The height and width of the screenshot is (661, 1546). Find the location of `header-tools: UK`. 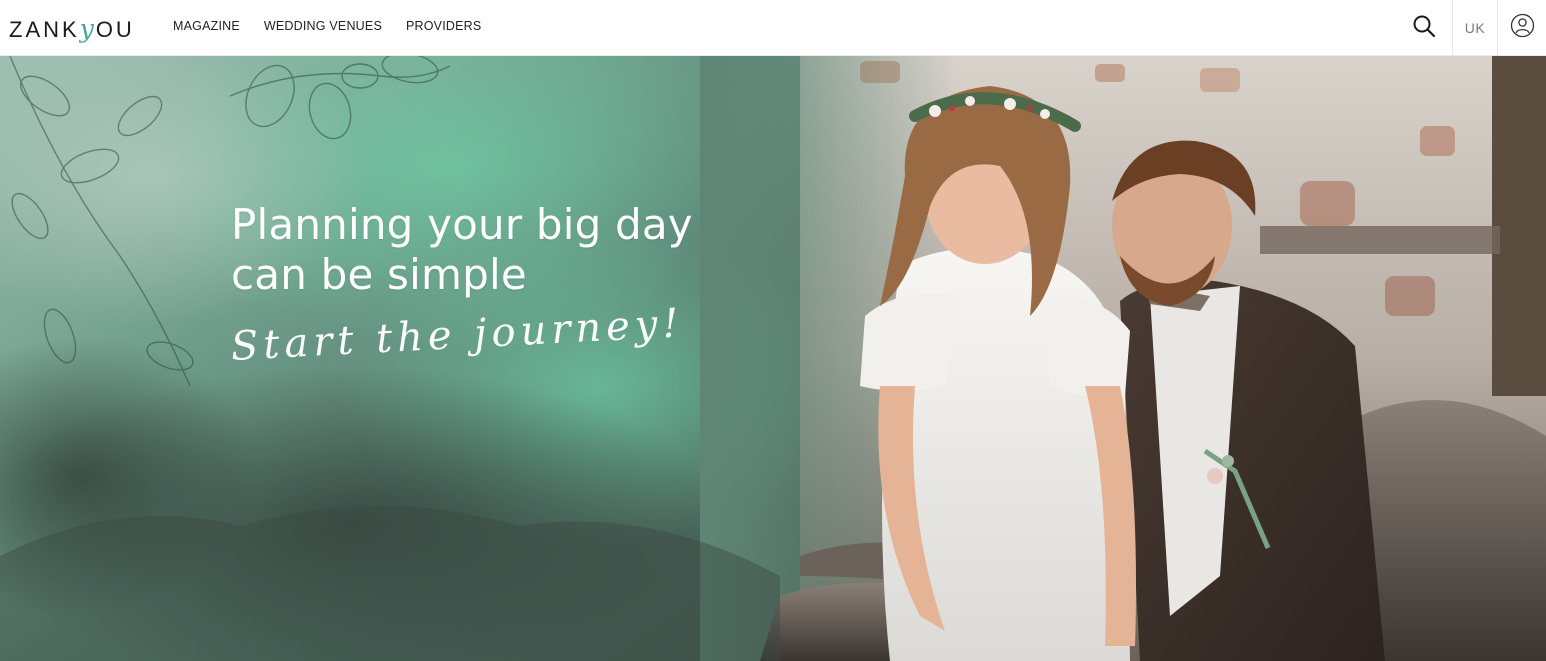

header-tools: UK is located at coordinates (1471, 28).